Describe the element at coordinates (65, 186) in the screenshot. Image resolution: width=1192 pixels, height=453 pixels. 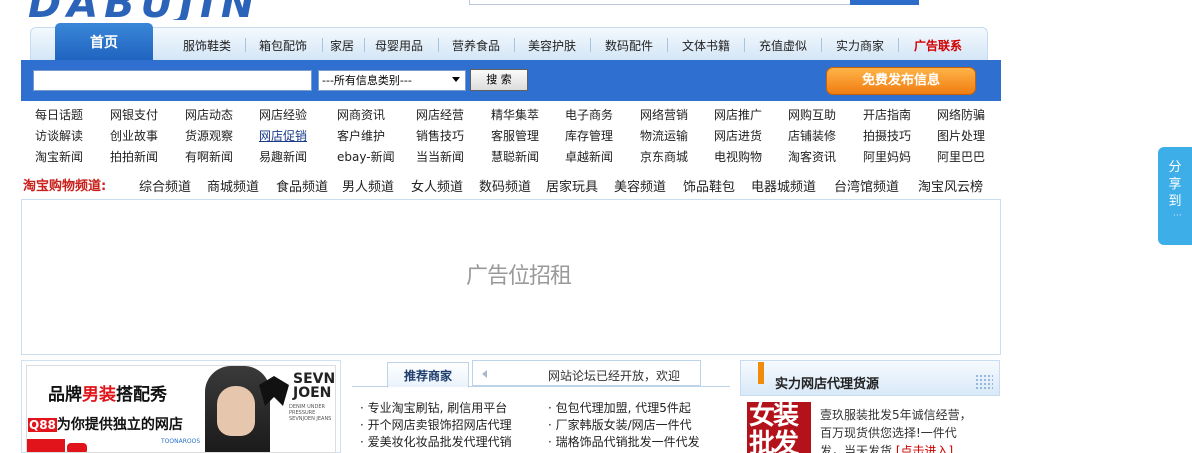
I see `taobao-channel-label: 淘宝购物频道:` at that location.